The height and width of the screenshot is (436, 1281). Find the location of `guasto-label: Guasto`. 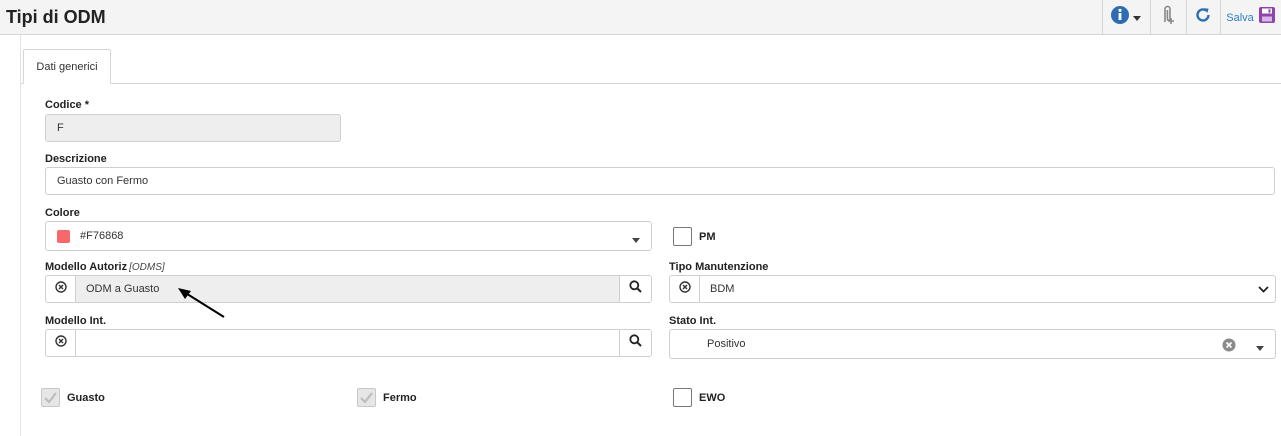

guasto-label: Guasto is located at coordinates (86, 398).